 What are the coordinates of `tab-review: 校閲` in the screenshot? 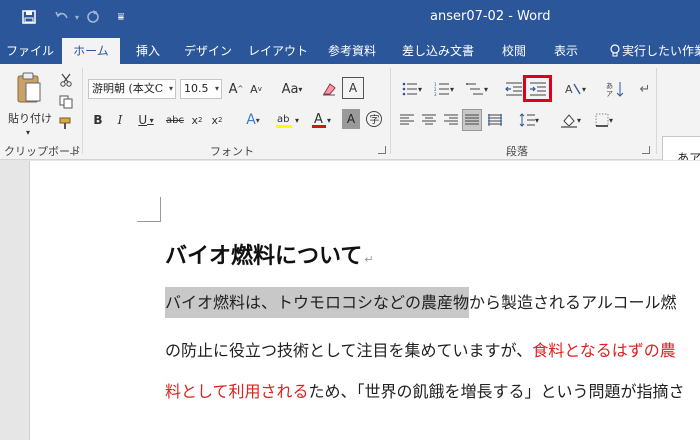 It's located at (514, 51).